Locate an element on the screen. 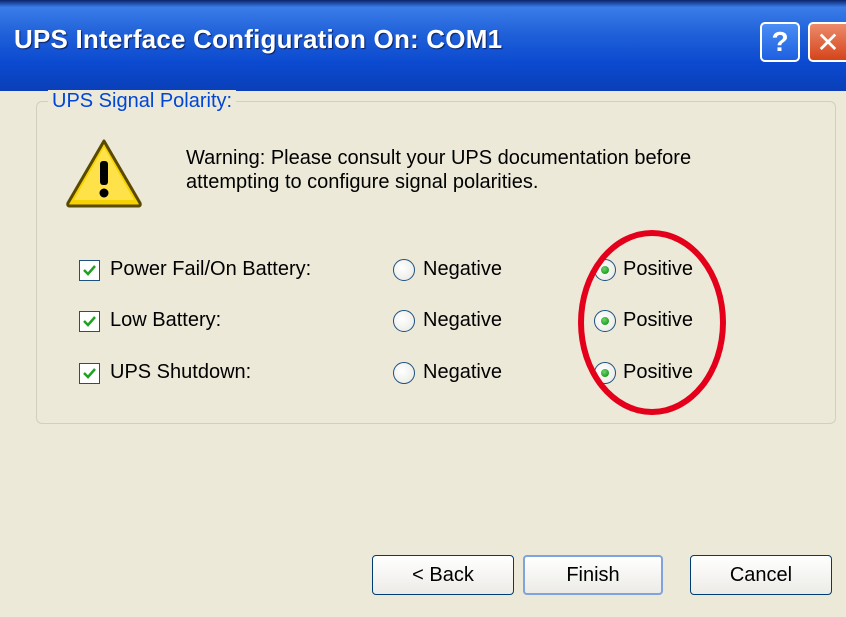 The image size is (846, 617). help-button: ? is located at coordinates (780, 42).